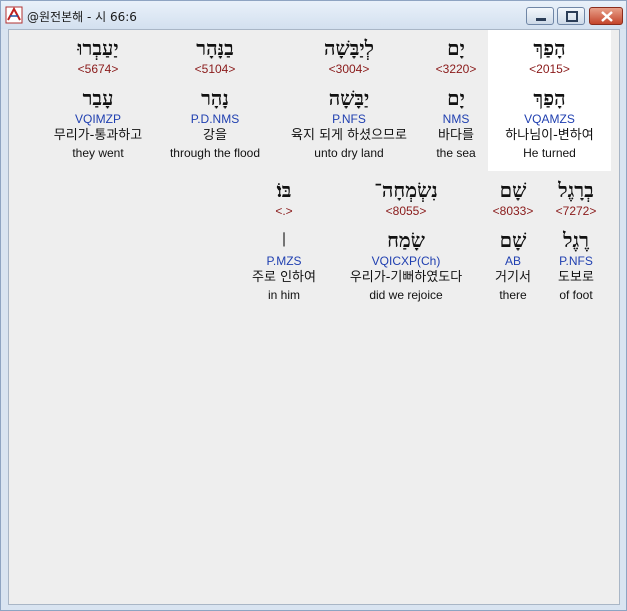 The image size is (627, 611). What do you see at coordinates (313, 15) in the screenshot?
I see `title-bar: @원전본해 - 시 66:6` at bounding box center [313, 15].